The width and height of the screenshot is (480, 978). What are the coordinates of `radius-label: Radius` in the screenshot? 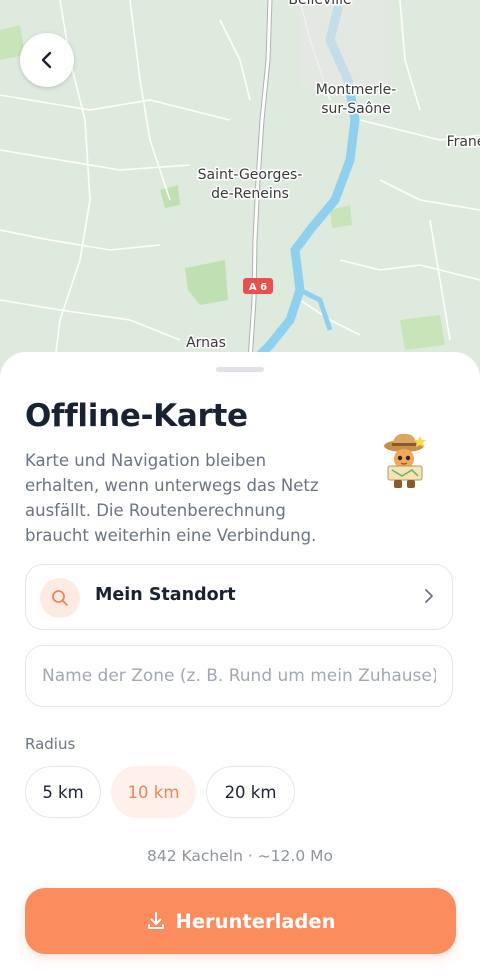 It's located at (50, 744).